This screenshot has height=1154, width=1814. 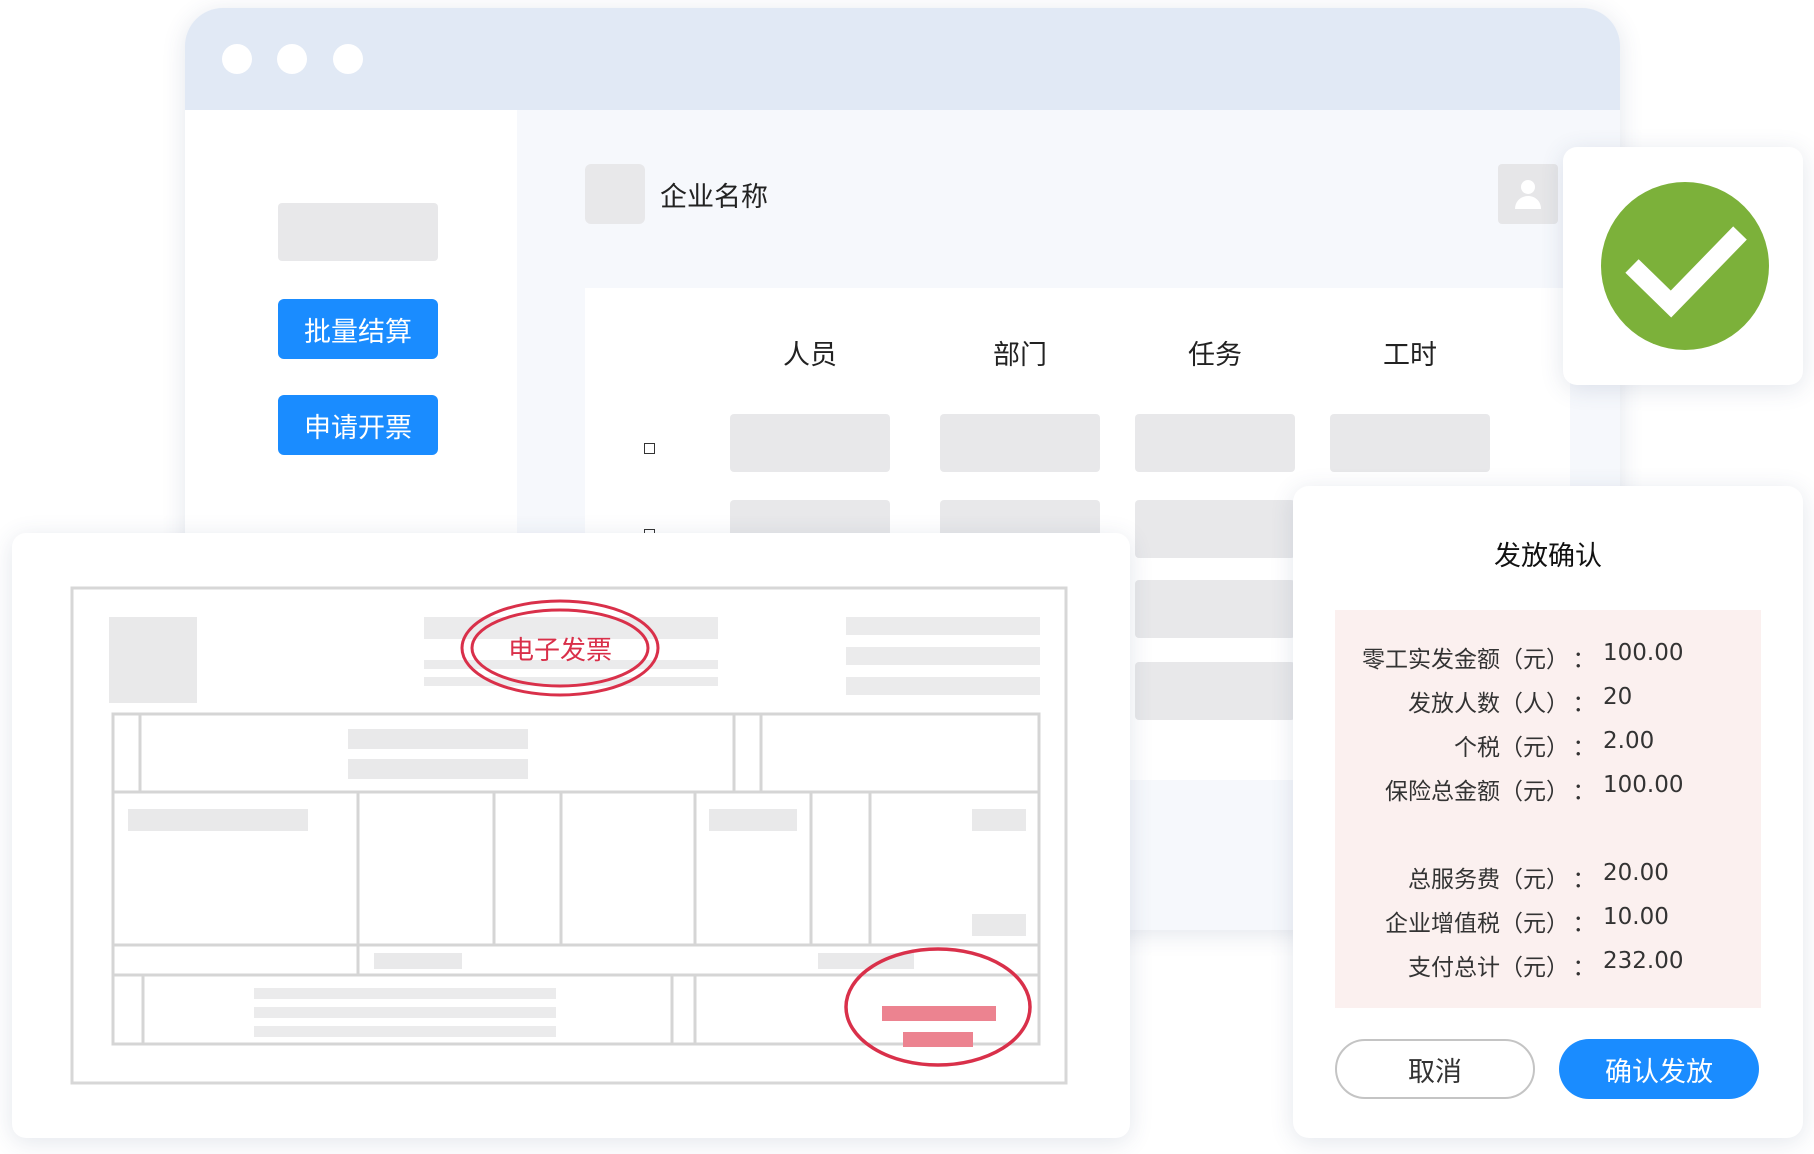 What do you see at coordinates (1477, 792) in the screenshot?
I see `summary-label: 保险总金额（元）` at bounding box center [1477, 792].